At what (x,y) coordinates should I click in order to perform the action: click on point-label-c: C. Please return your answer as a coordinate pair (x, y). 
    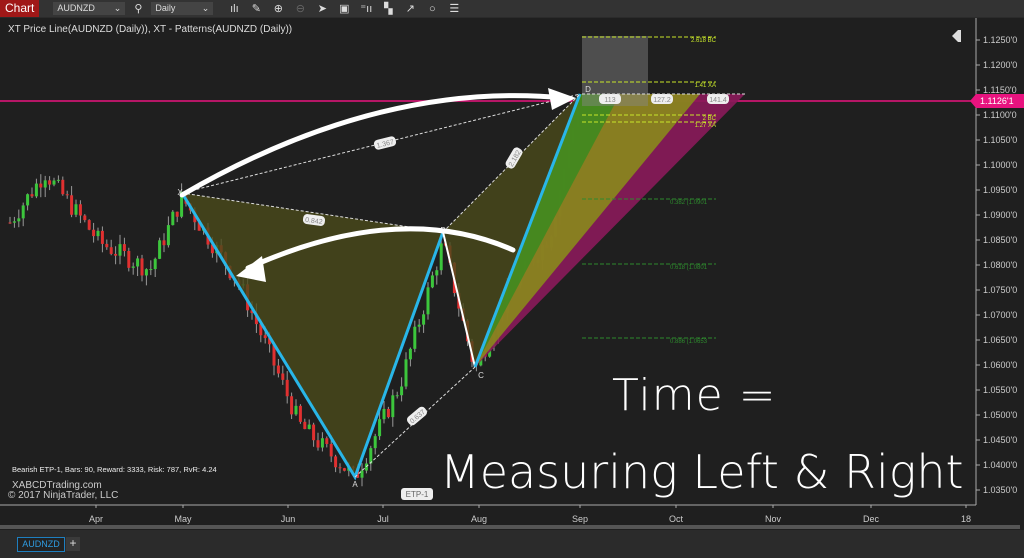
    Looking at the image, I should click on (481, 375).